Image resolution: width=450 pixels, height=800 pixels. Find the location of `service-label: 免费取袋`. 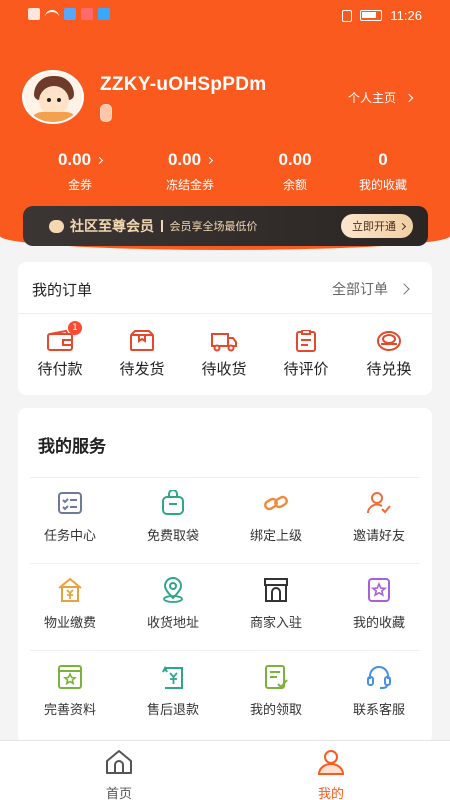

service-label: 免费取袋 is located at coordinates (172, 536).